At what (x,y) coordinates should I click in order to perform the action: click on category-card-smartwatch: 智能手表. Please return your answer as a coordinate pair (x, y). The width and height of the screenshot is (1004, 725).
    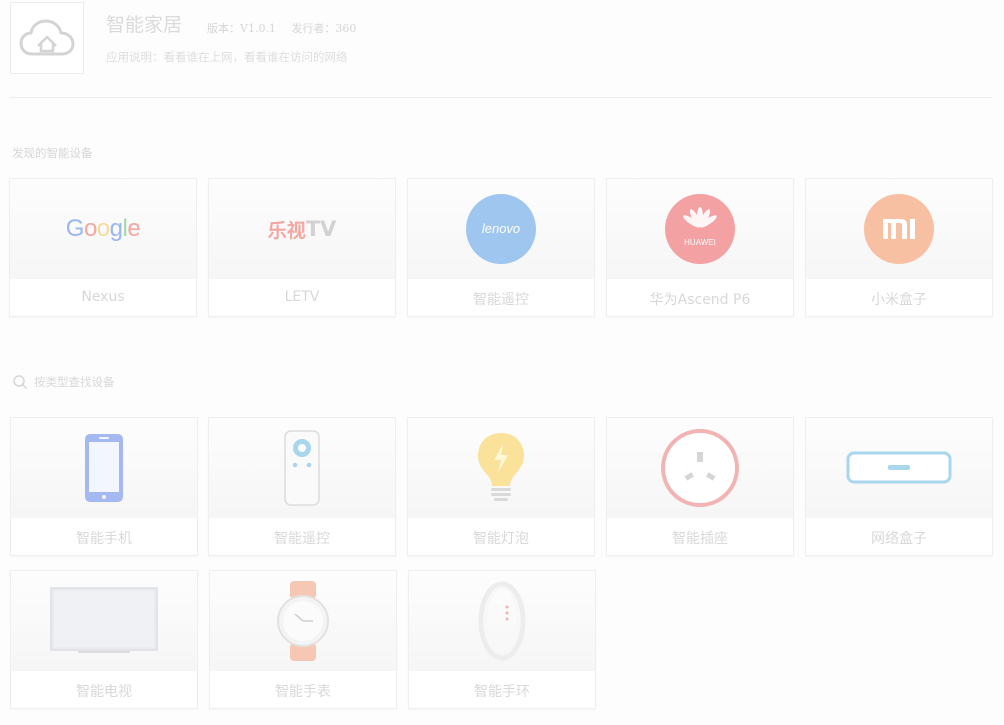
    Looking at the image, I should click on (303, 639).